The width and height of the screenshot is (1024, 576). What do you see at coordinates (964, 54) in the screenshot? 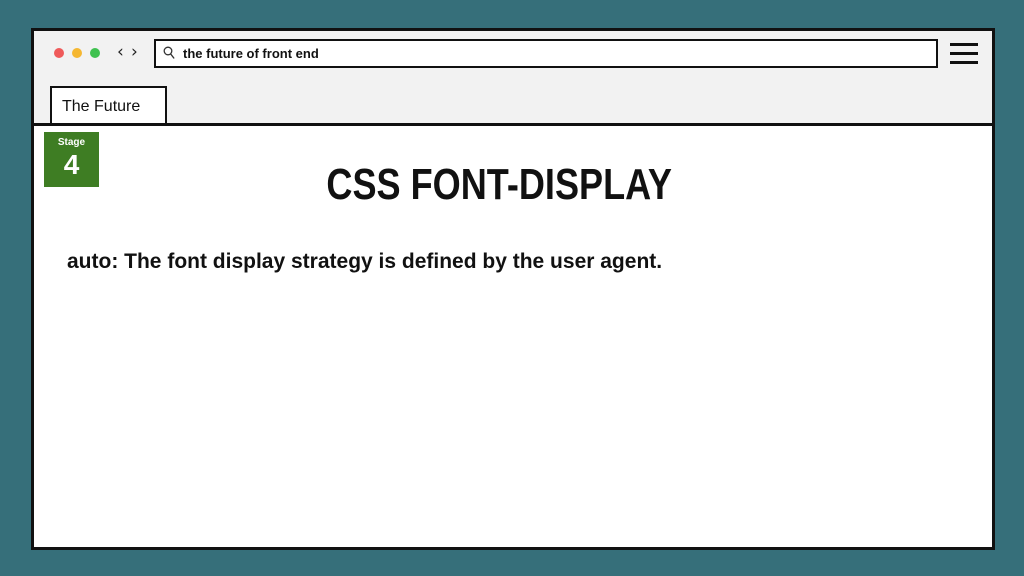
I see `hamburger-menu-icon` at bounding box center [964, 54].